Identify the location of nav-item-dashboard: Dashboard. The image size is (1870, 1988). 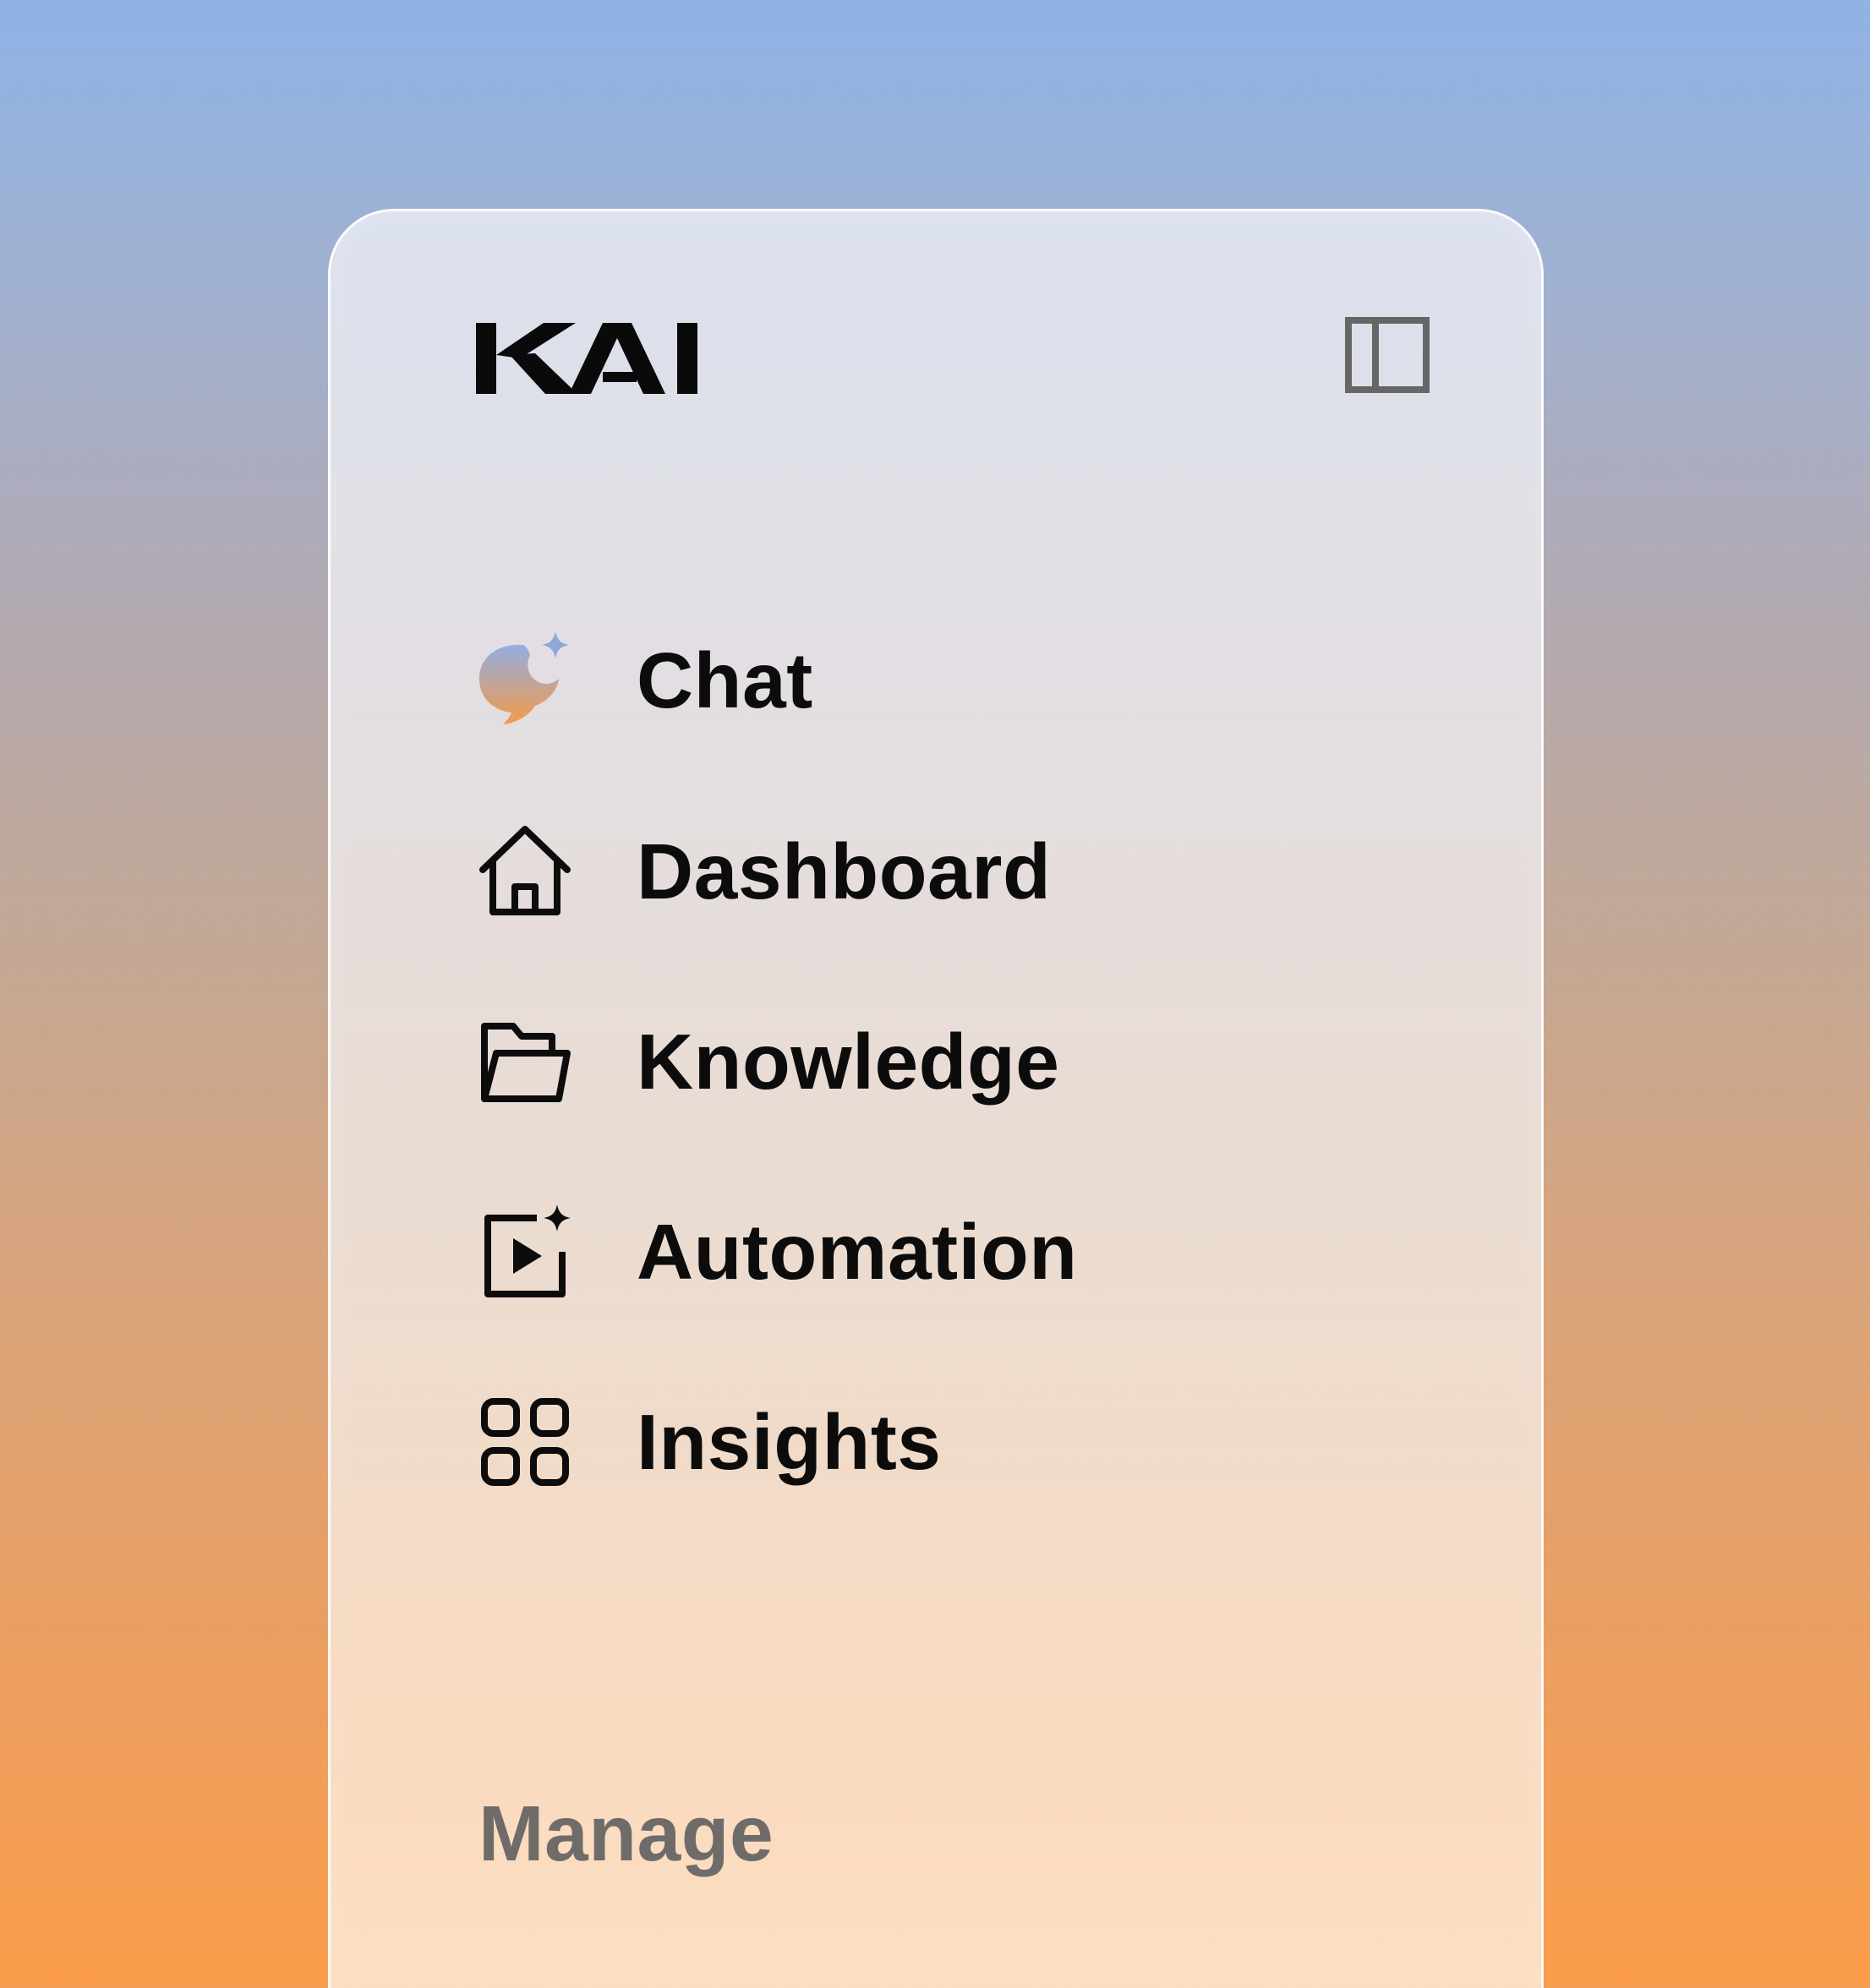
(941, 871).